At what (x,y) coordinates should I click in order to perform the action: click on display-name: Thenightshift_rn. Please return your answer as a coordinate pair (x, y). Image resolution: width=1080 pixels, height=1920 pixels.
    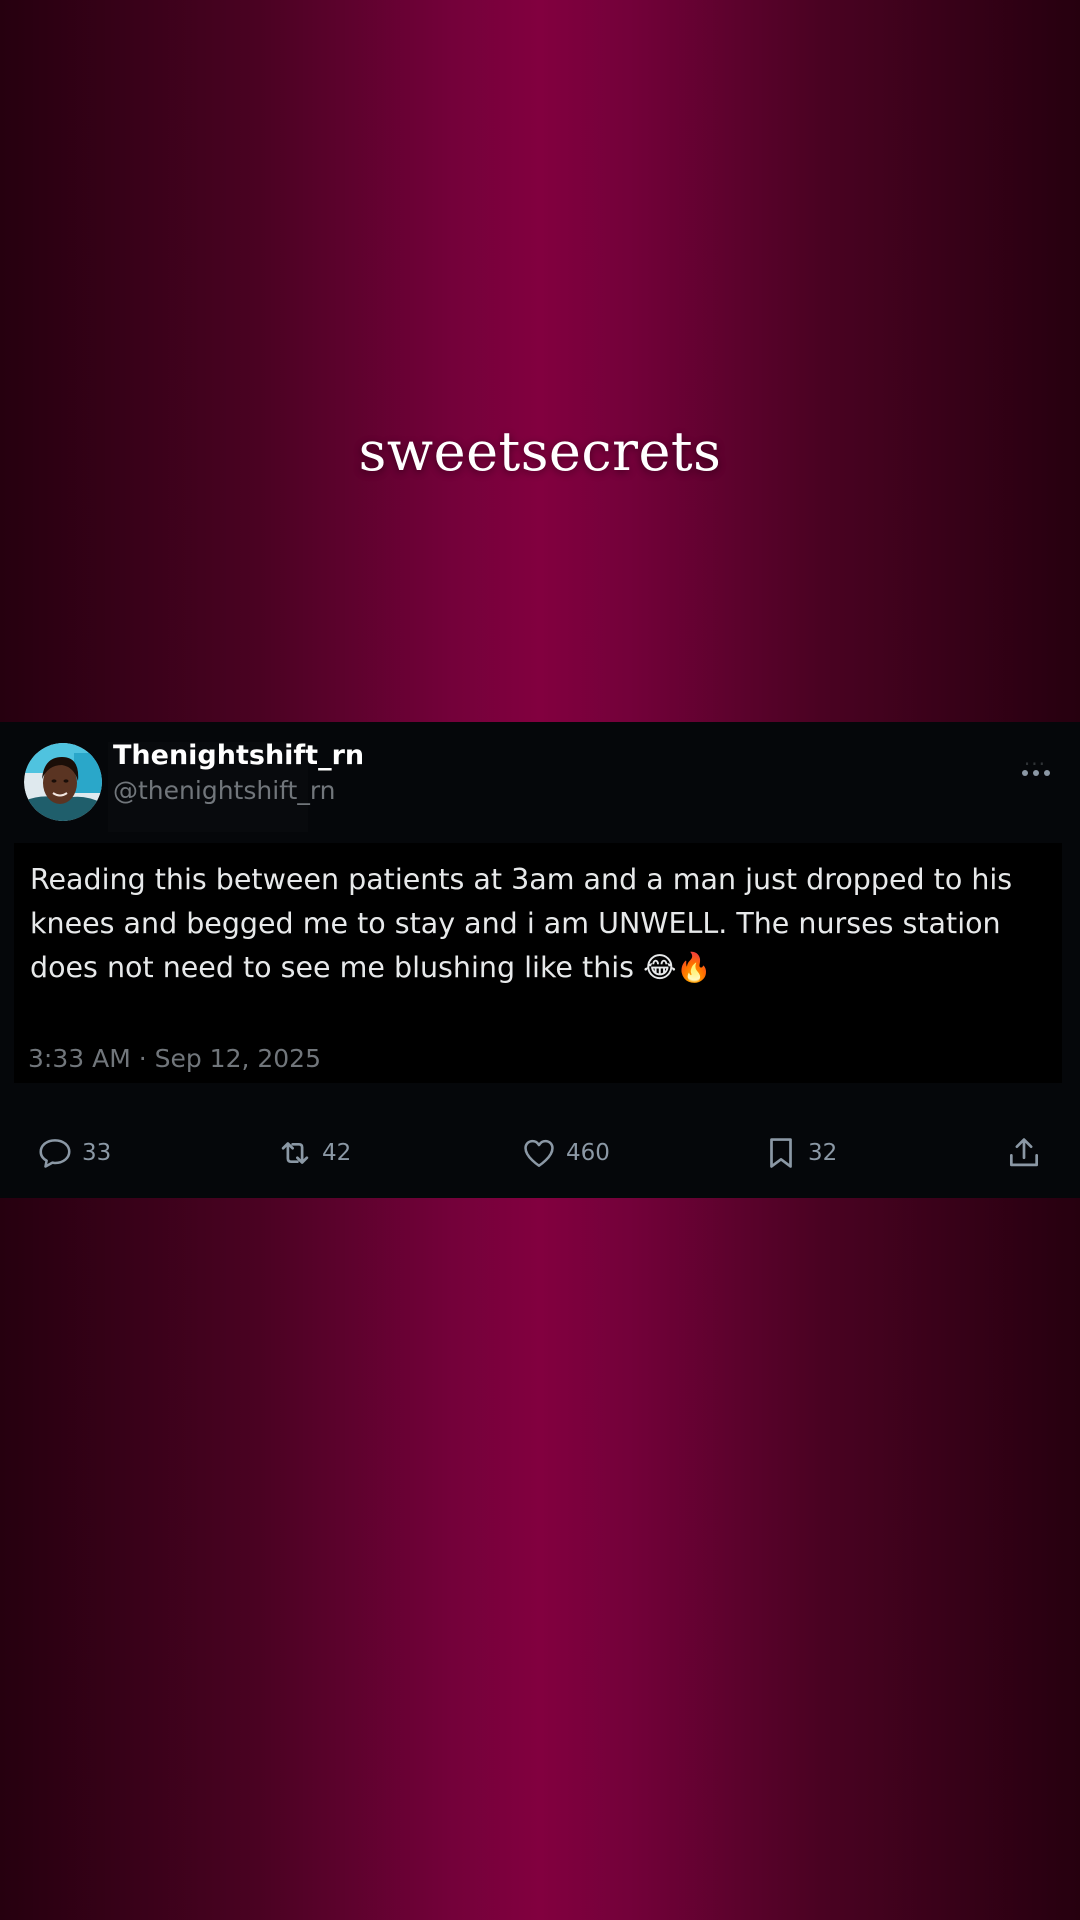
    Looking at the image, I should click on (238, 755).